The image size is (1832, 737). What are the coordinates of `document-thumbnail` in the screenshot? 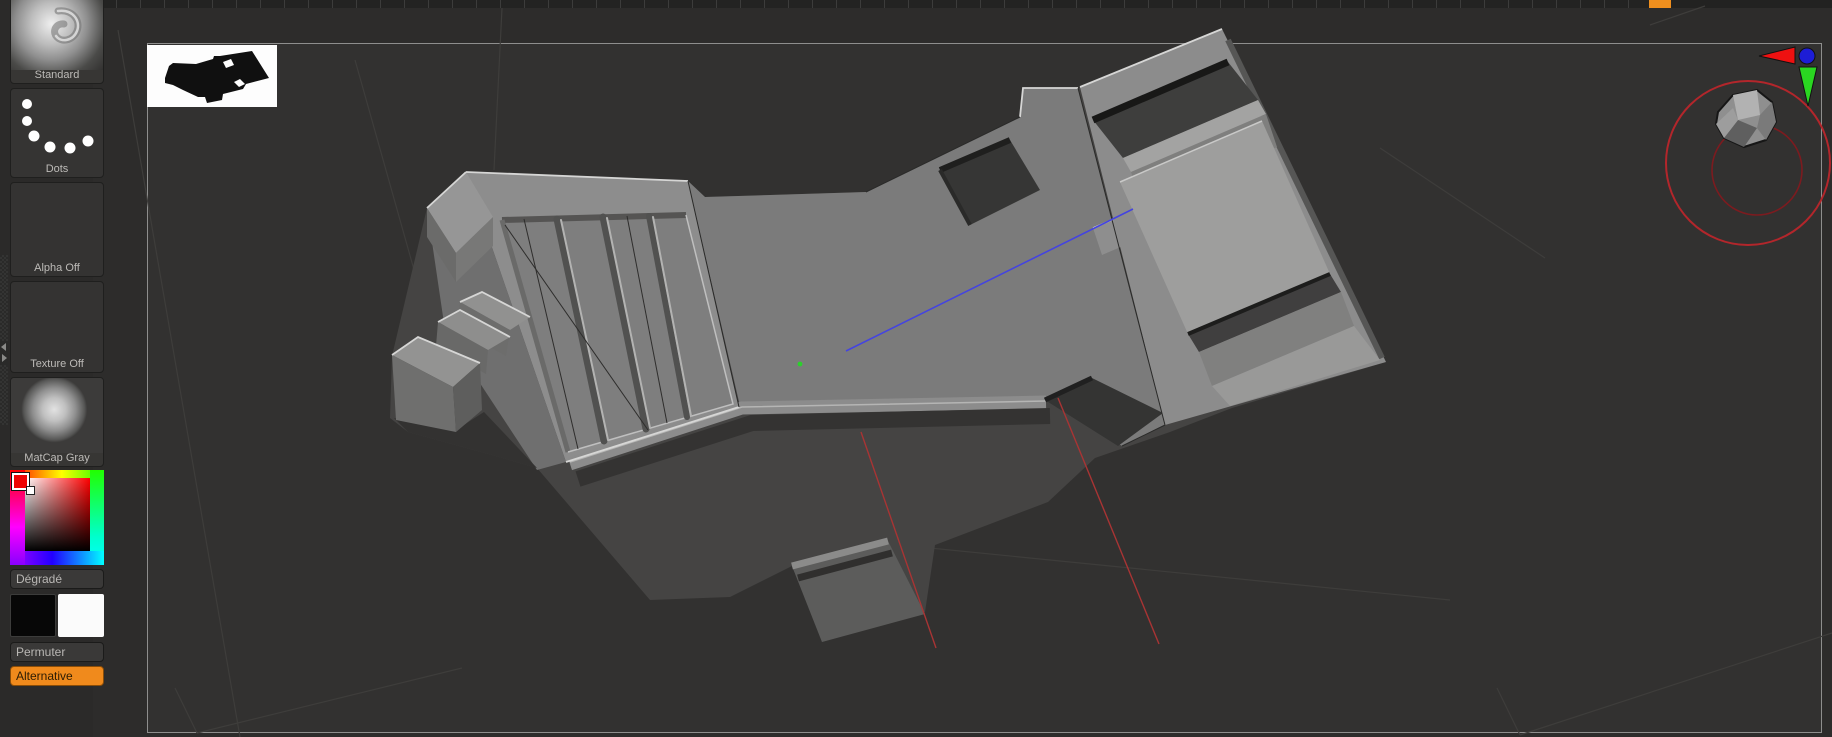 It's located at (212, 76).